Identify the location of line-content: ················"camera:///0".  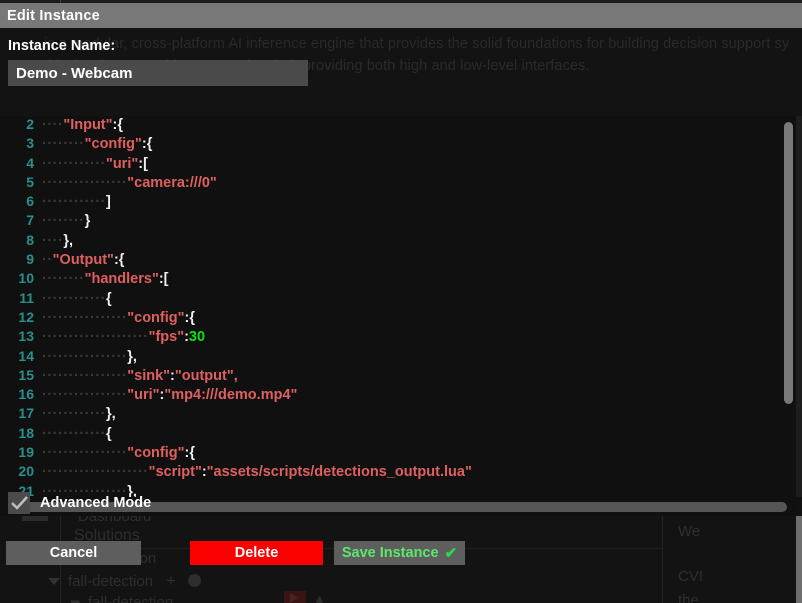
(129, 183).